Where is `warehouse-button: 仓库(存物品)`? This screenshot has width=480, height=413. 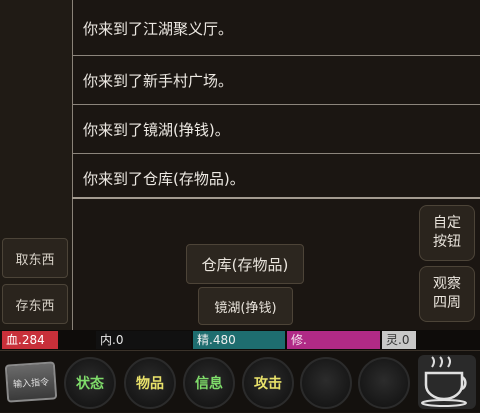 warehouse-button: 仓库(存物品) is located at coordinates (245, 264).